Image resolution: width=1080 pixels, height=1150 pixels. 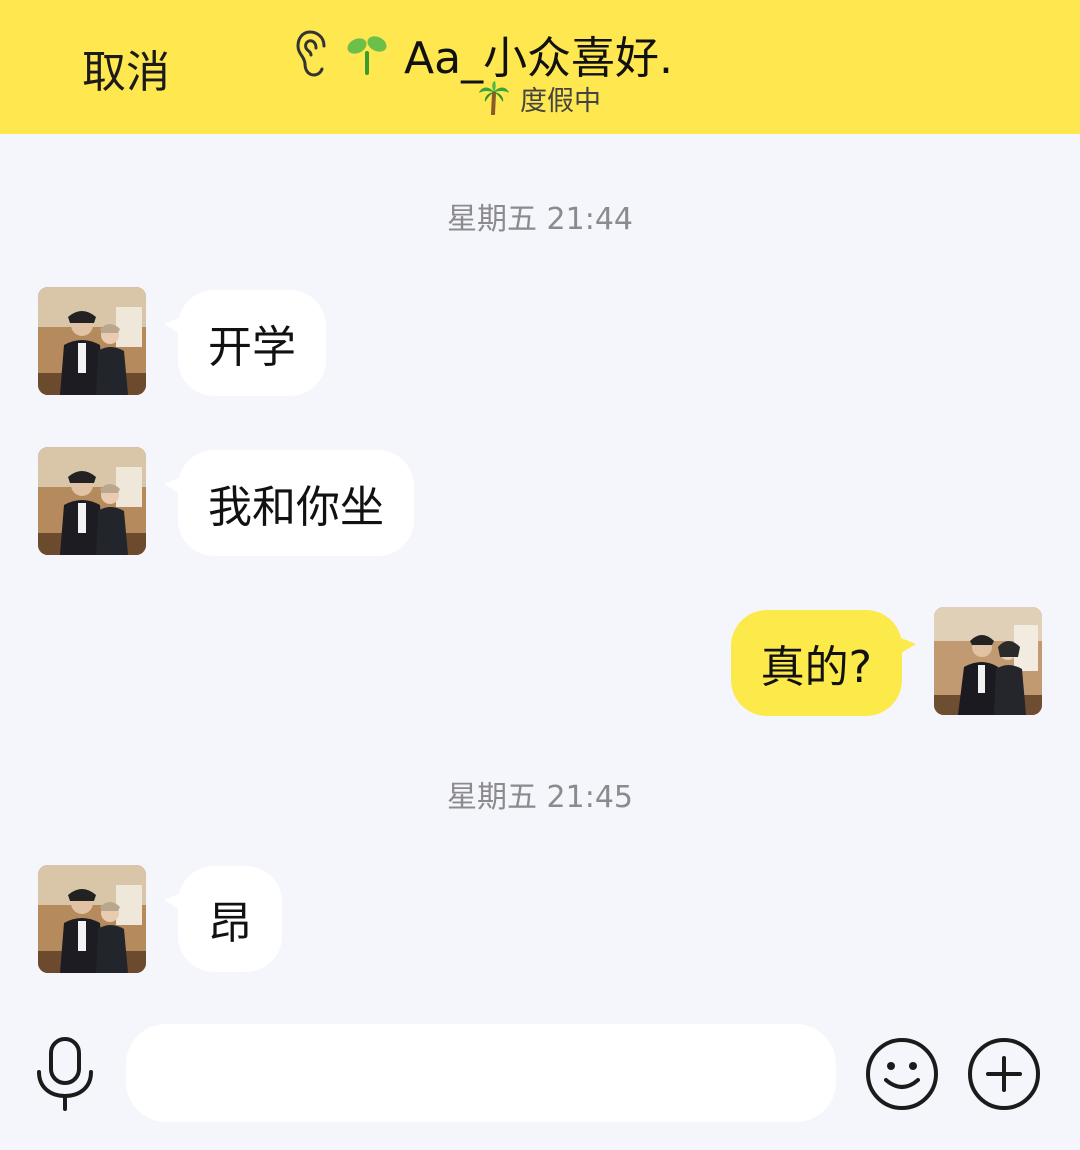 I want to click on message-bubble-incoming: 我和你坐, so click(x=289, y=503).